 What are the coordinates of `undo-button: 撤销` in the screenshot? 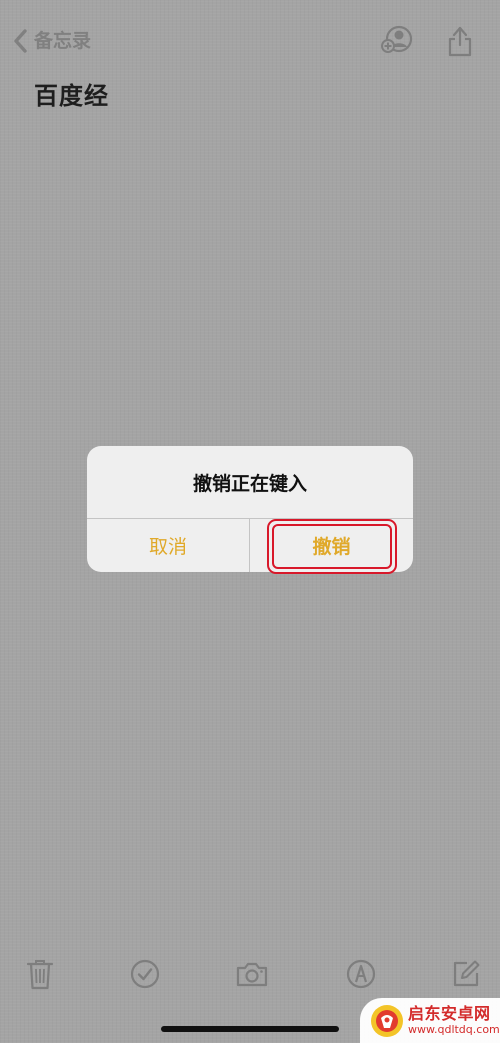 It's located at (331, 545).